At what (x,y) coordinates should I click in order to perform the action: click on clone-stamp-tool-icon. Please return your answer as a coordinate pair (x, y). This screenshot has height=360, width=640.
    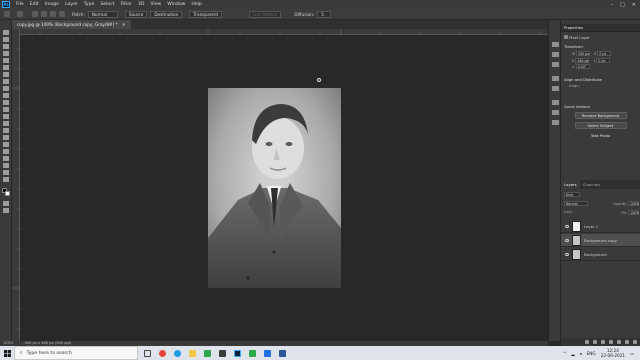
    Looking at the image, I should click on (6, 95).